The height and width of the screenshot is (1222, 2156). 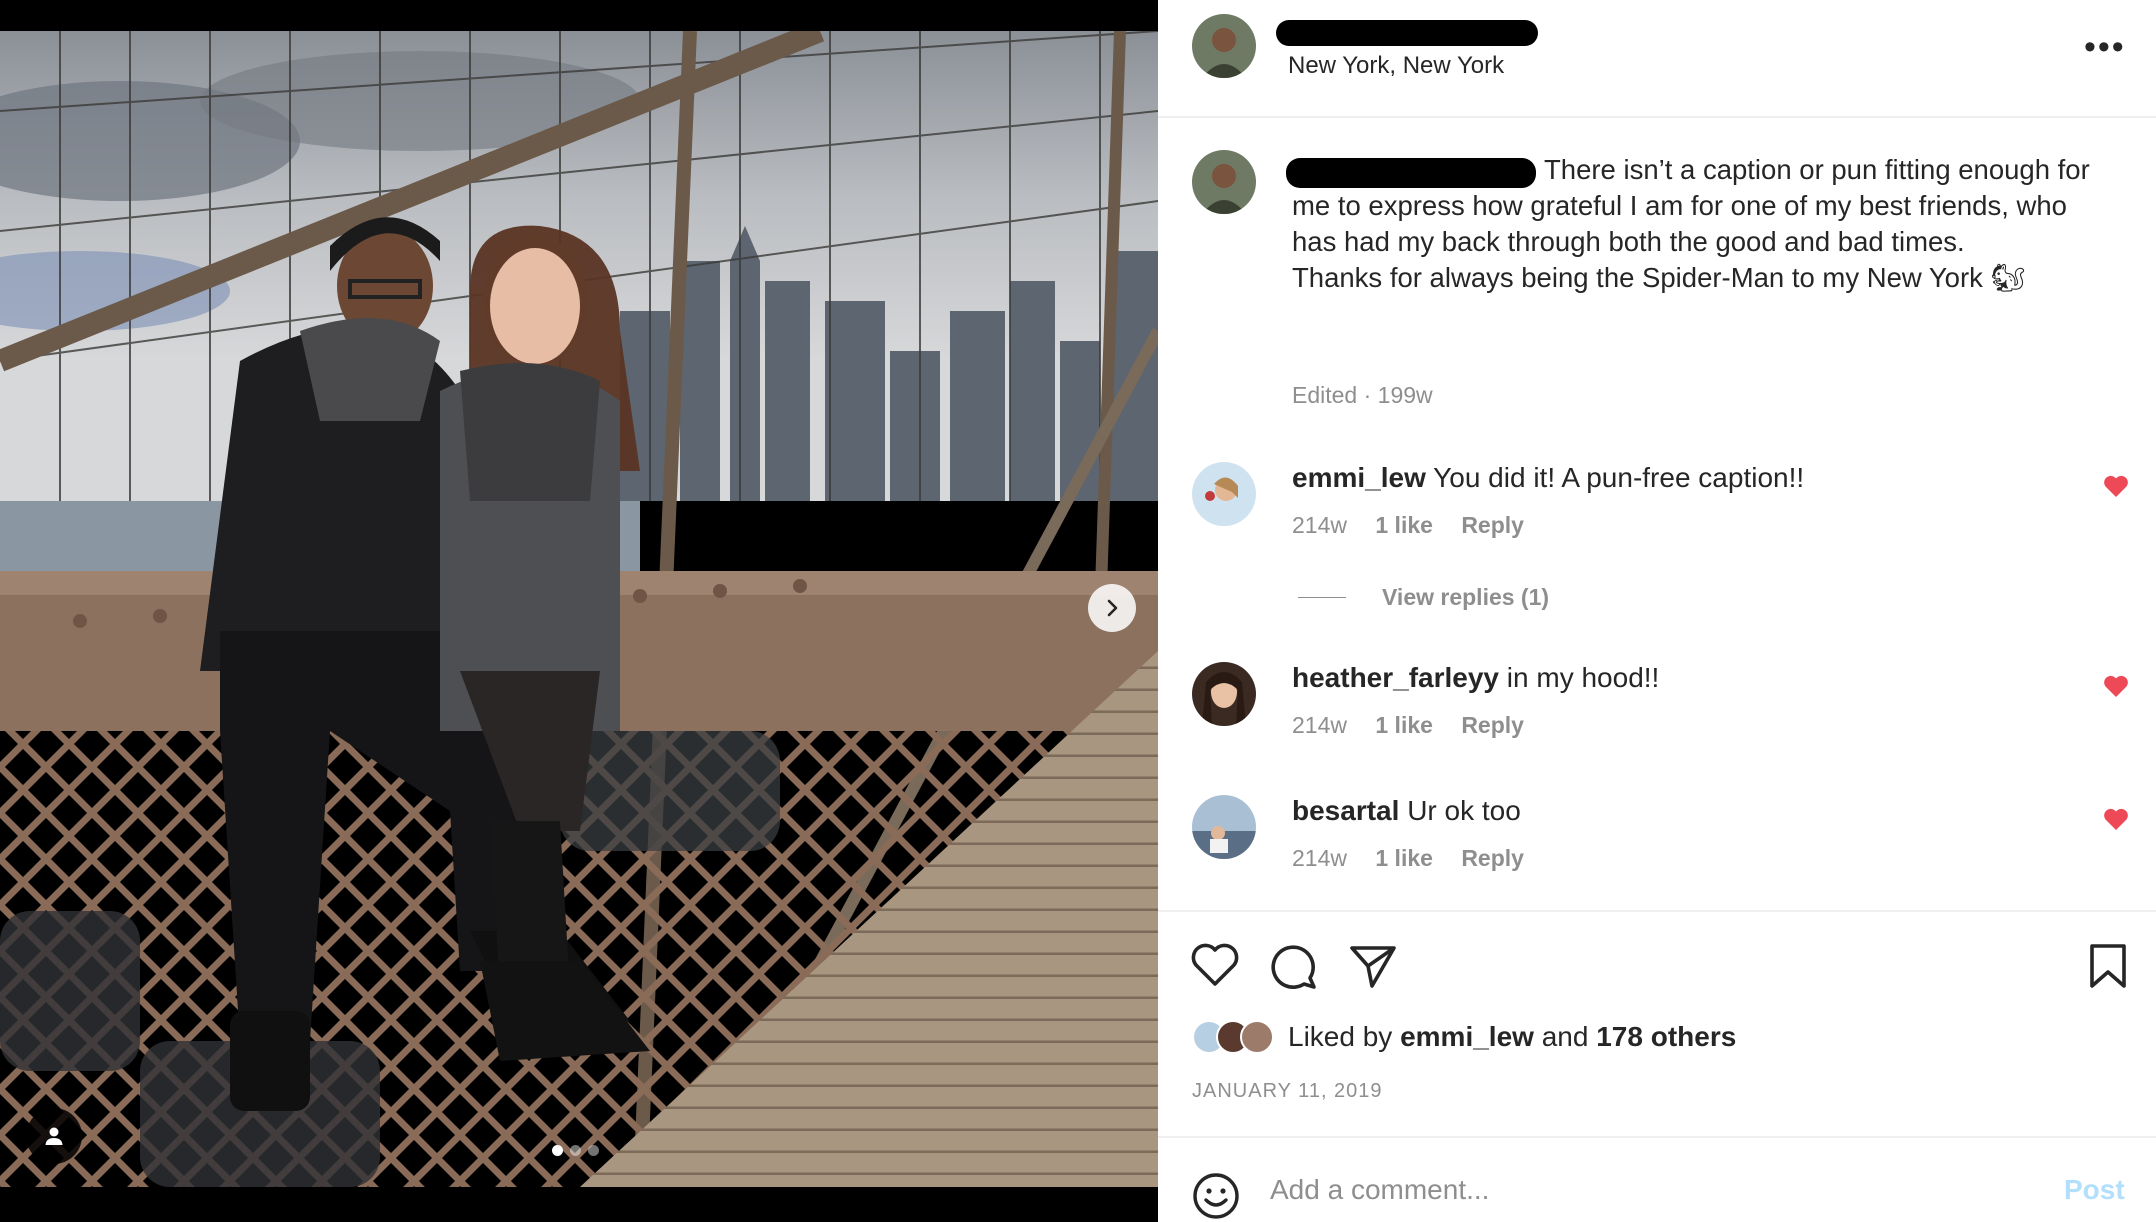 I want to click on comment-text: heather_farleyy in my hood!!, so click(x=1475, y=678).